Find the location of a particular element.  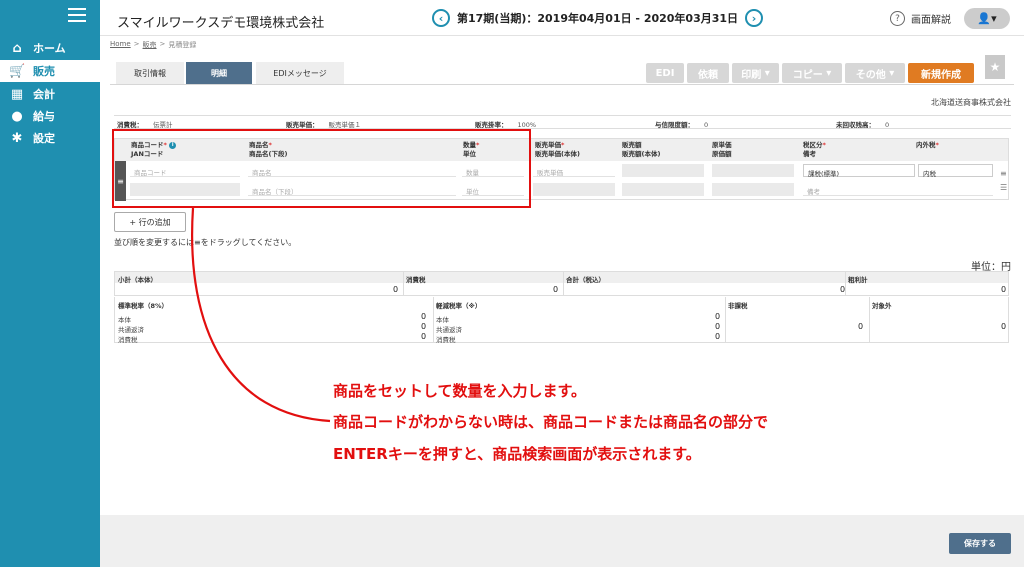

unpaid-value: 0 is located at coordinates (887, 125).